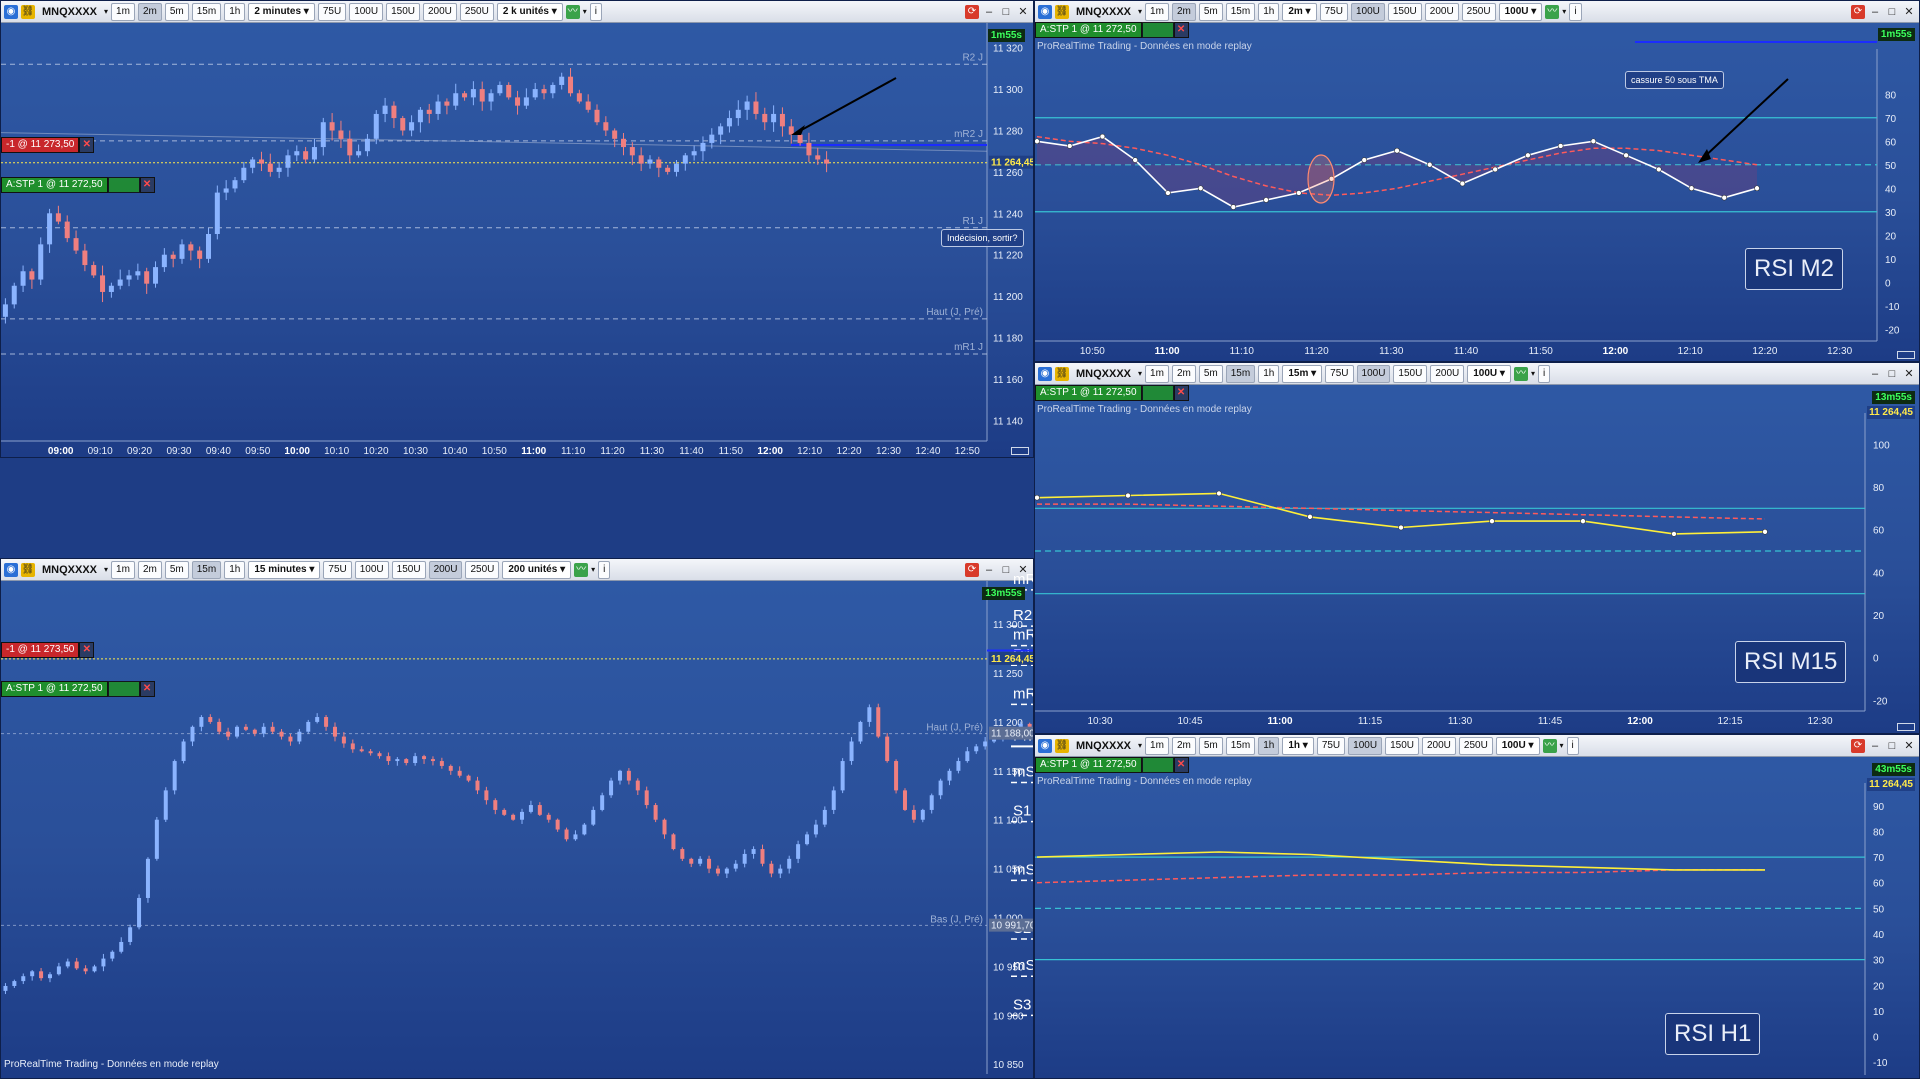 This screenshot has width=1920, height=1079. What do you see at coordinates (376, 451) in the screenshot?
I see `x-tick-label: 10:20` at bounding box center [376, 451].